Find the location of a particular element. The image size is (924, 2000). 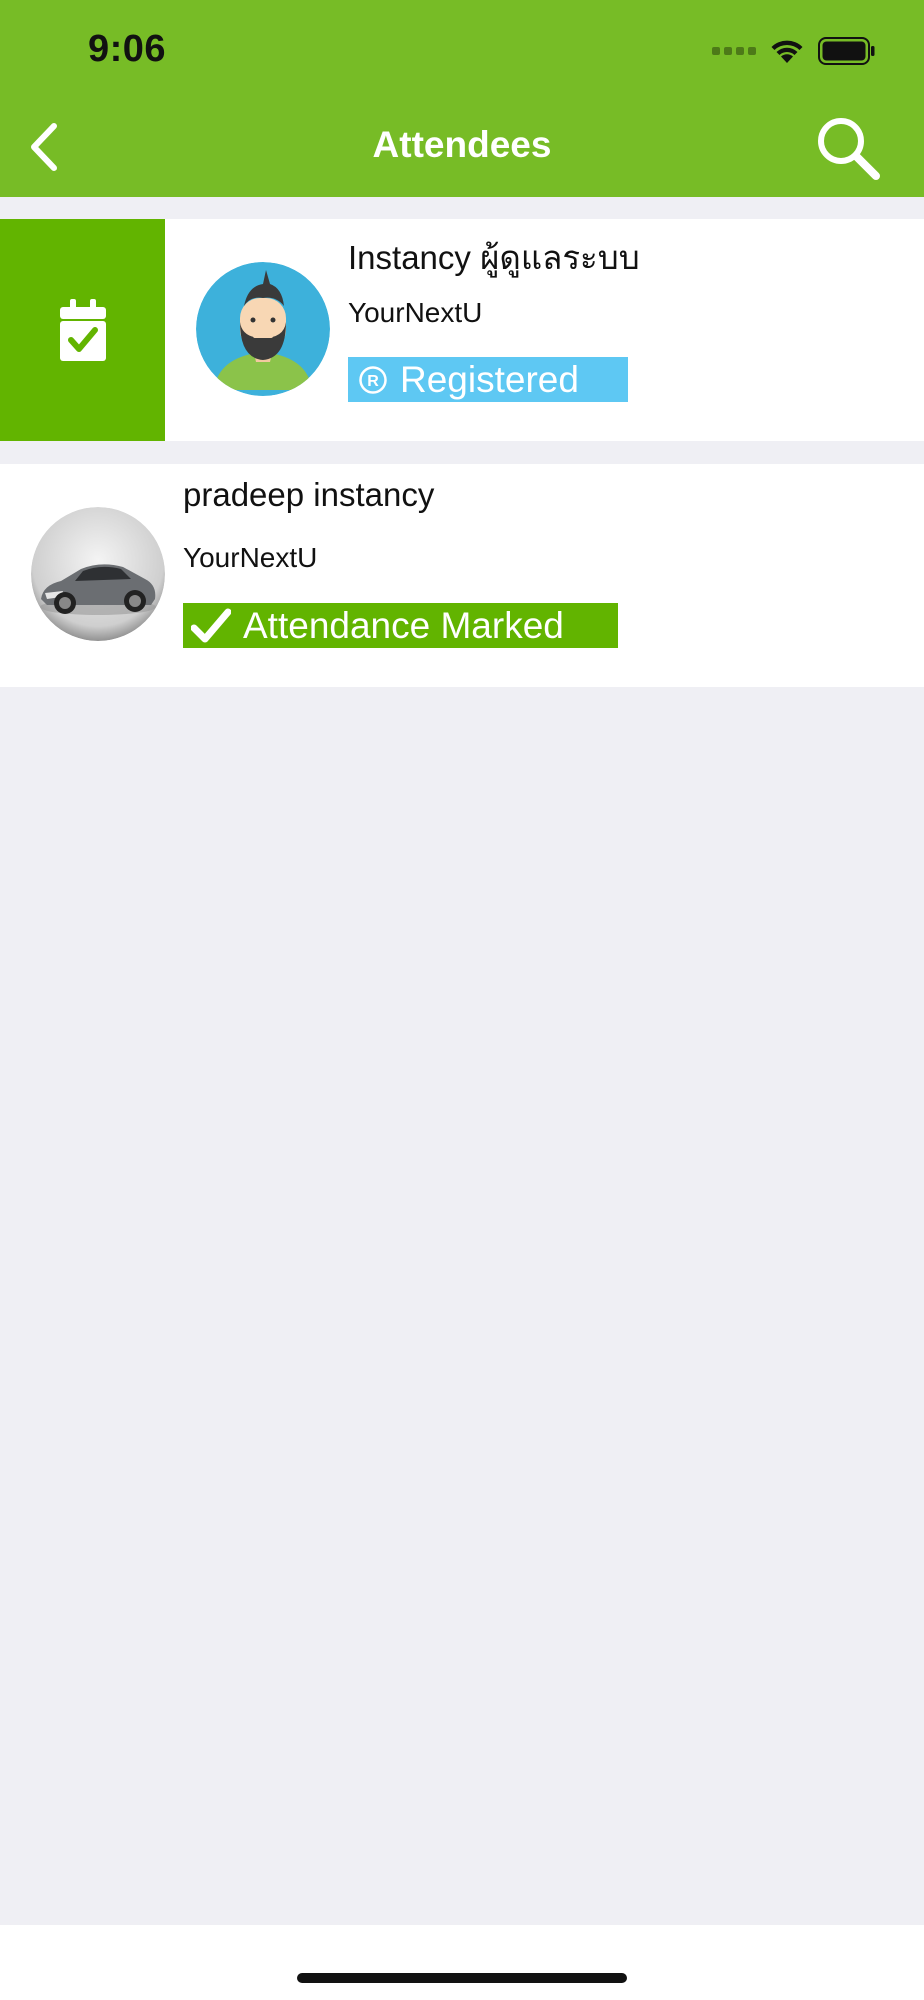

attendee-name: Instancy ผู้ดูแลระบบ is located at coordinates (494, 257).